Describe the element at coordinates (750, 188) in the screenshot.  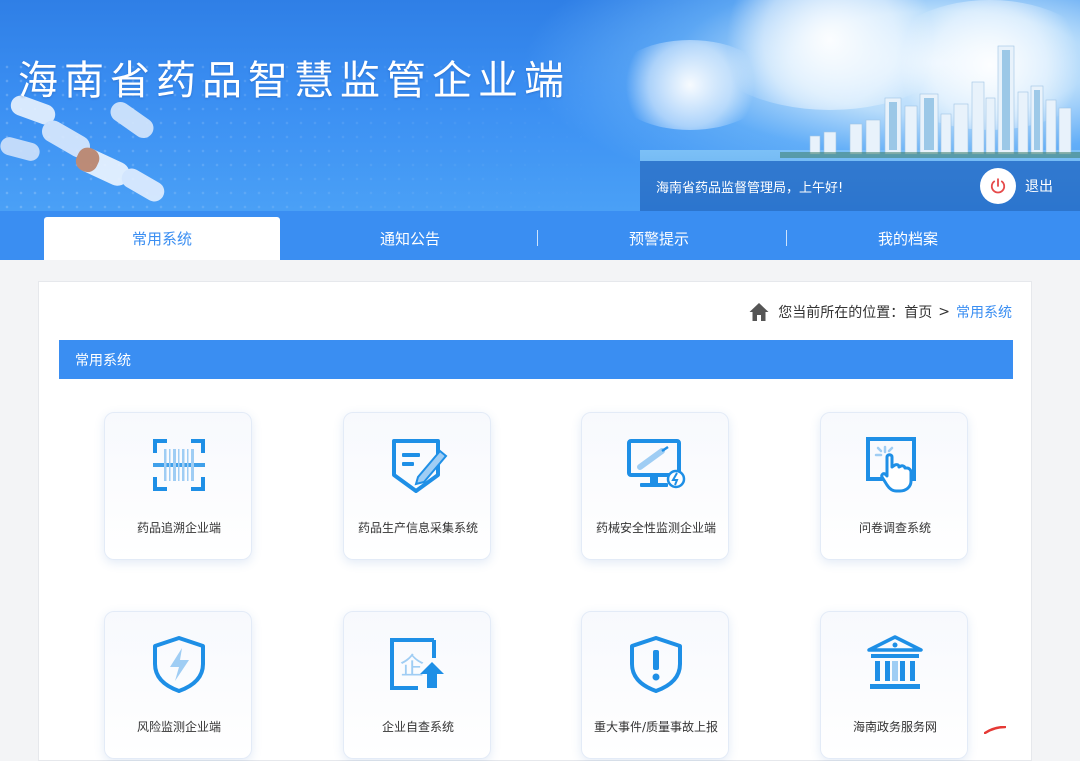
I see `greeting-text: 海南省药品监督管理局，上午好!` at that location.